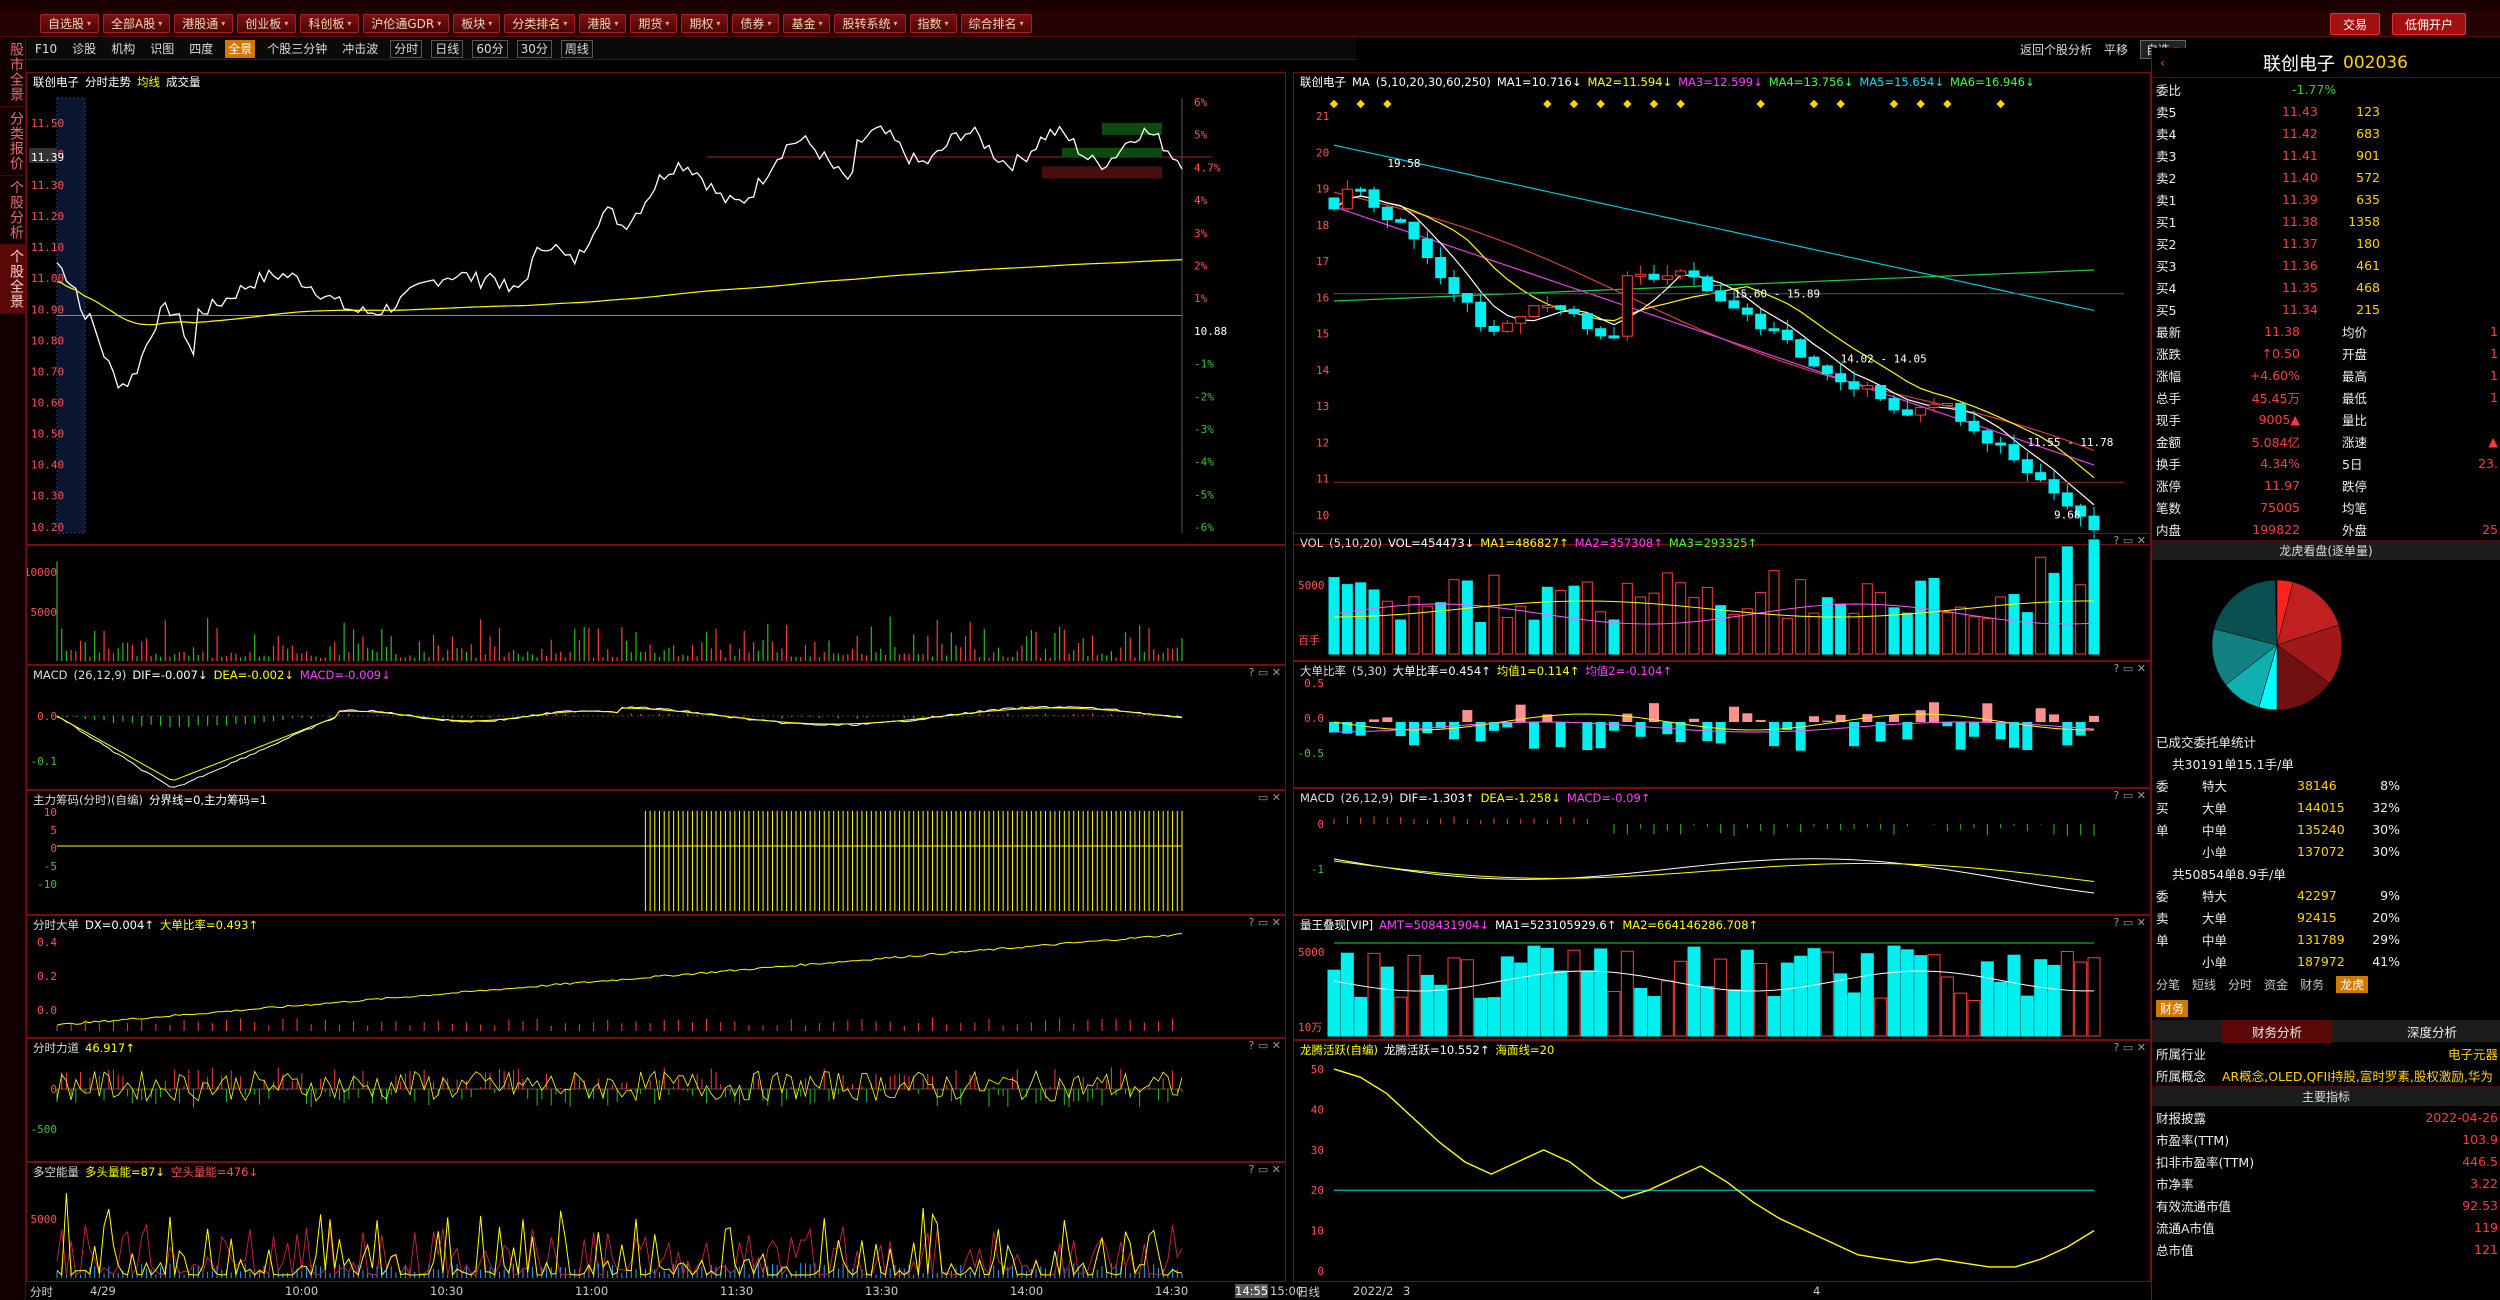 This screenshot has height=1300, width=2500. Describe the element at coordinates (534, 48) in the screenshot. I see `tab-11: 30分` at that location.